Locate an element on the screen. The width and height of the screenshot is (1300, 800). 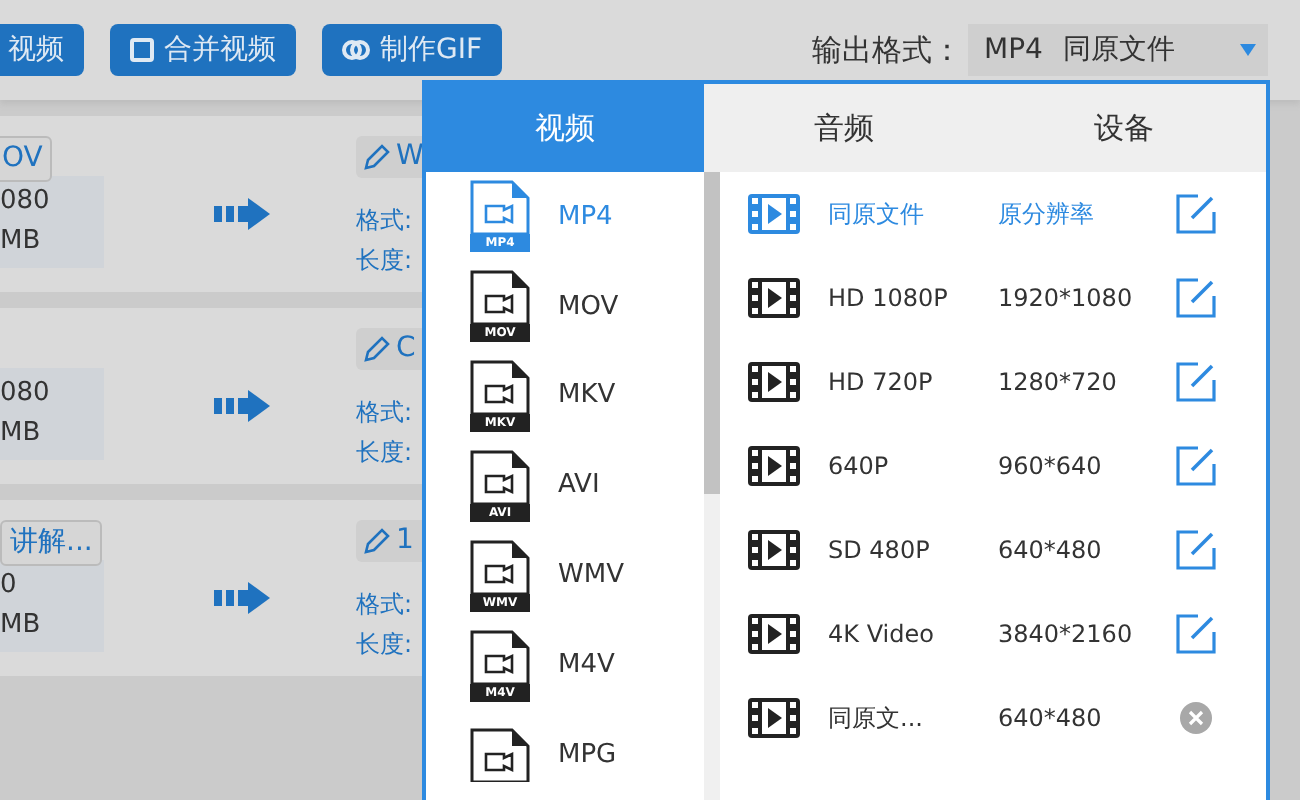
preset-name: HD 1080P is located at coordinates (889, 299).